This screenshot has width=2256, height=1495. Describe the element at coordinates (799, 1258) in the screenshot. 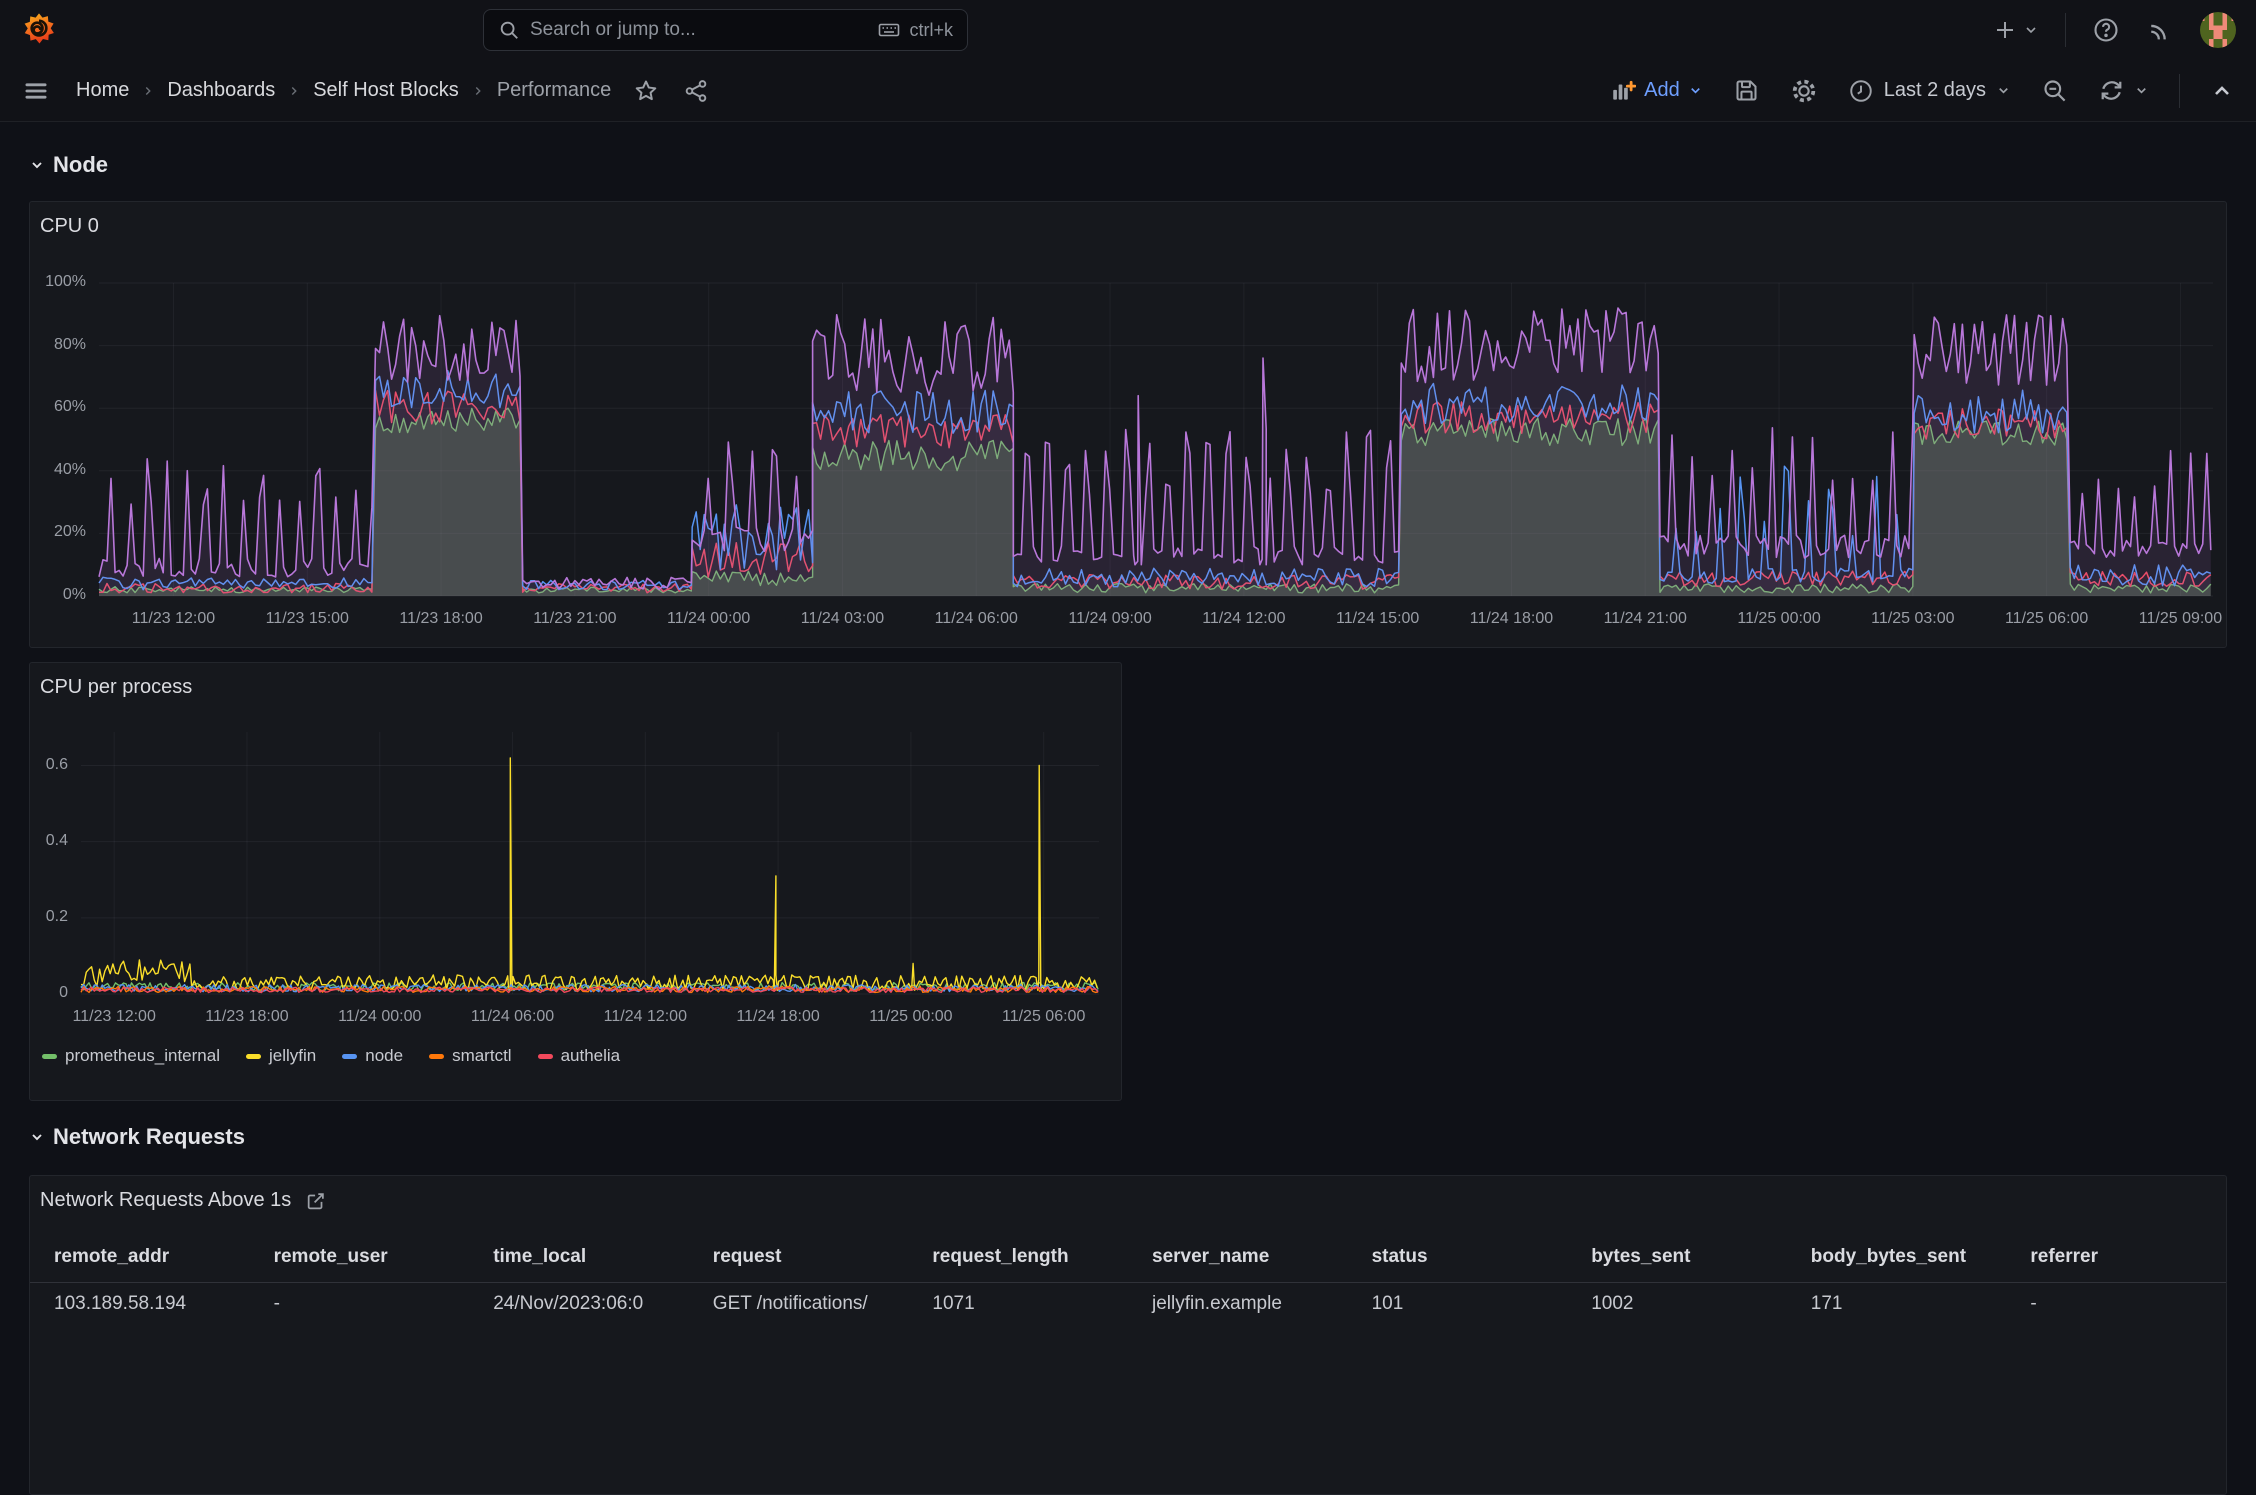

I see `column-header-request: request` at that location.